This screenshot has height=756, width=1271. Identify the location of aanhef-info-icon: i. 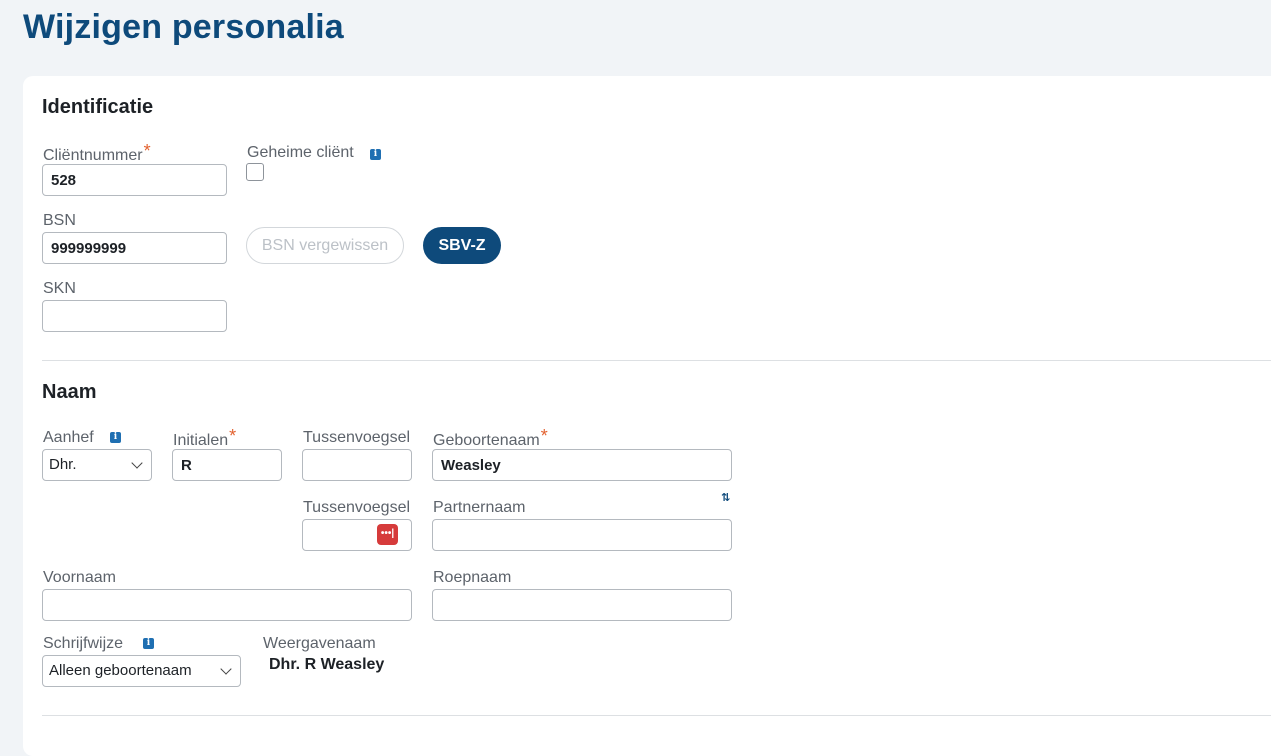
(115, 437).